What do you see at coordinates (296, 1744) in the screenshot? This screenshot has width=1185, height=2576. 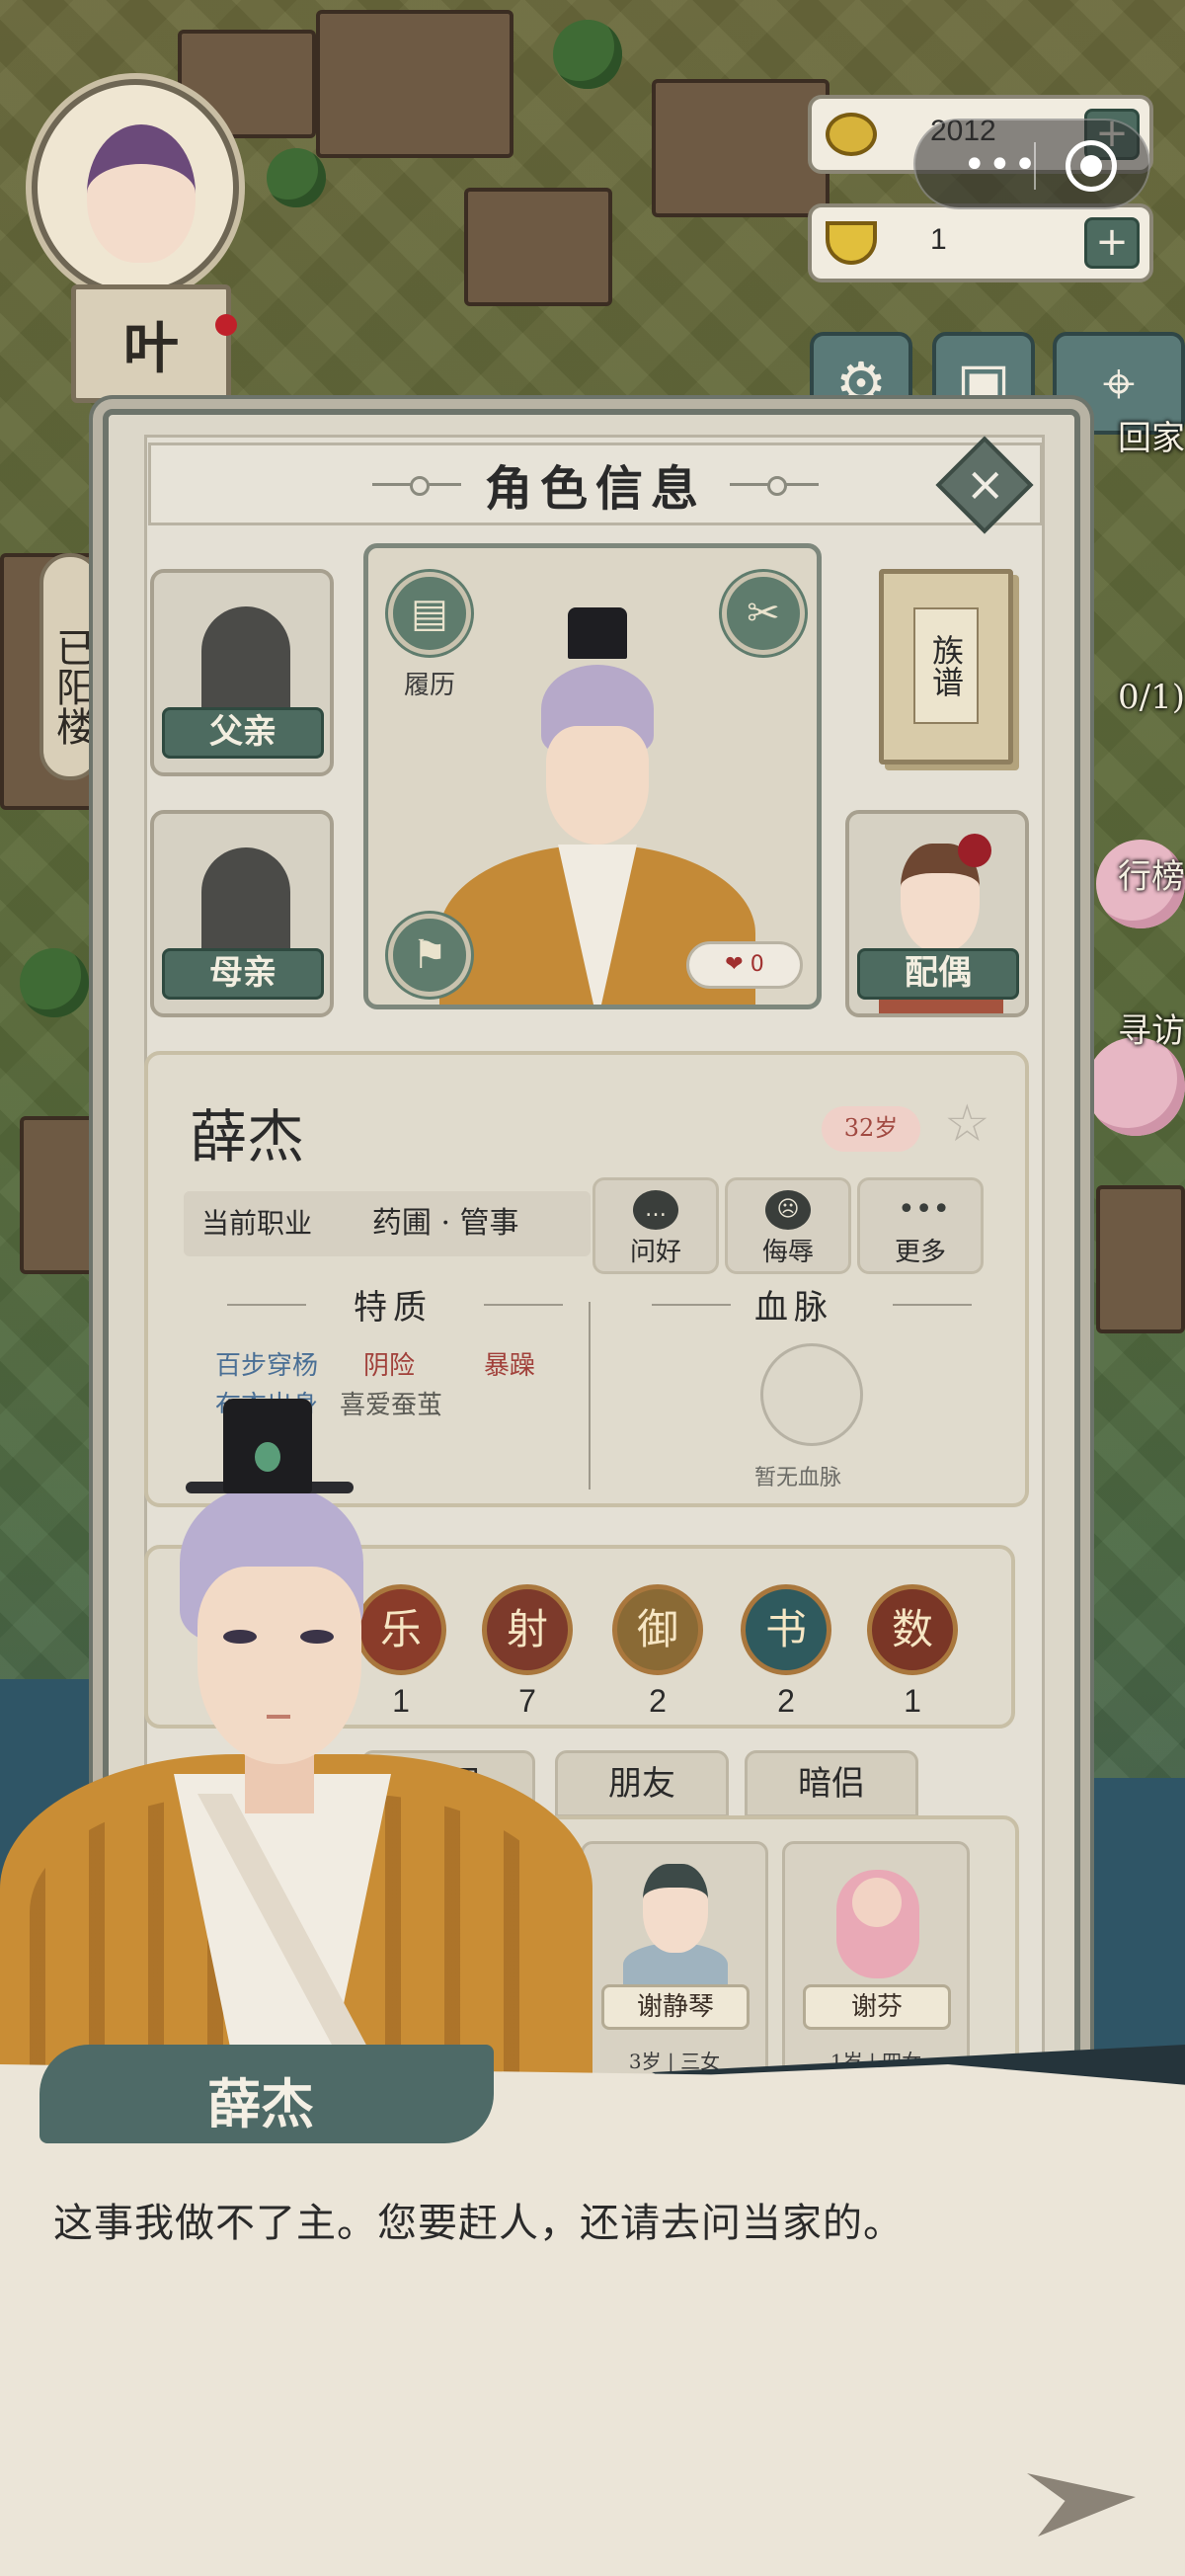 I see `speaker-portrait` at bounding box center [296, 1744].